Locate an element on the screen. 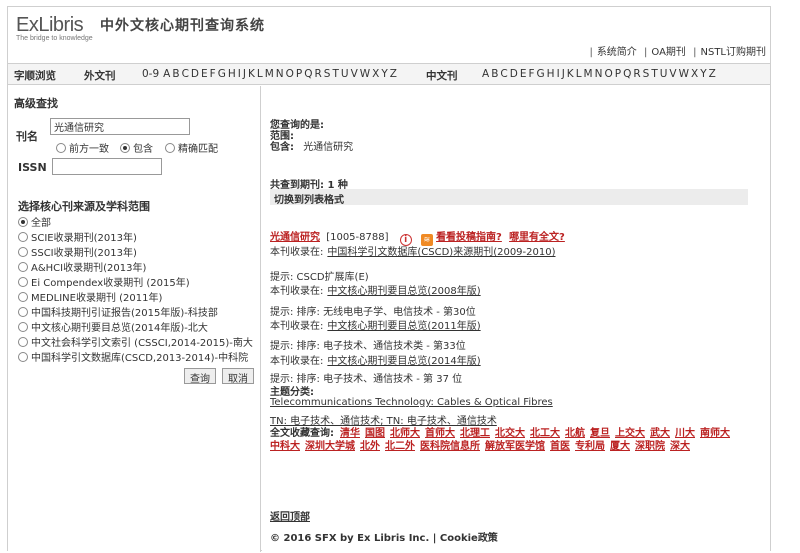 Image resolution: width=800 pixels, height=553 pixels. foreign-letter-link: V is located at coordinates (354, 74).